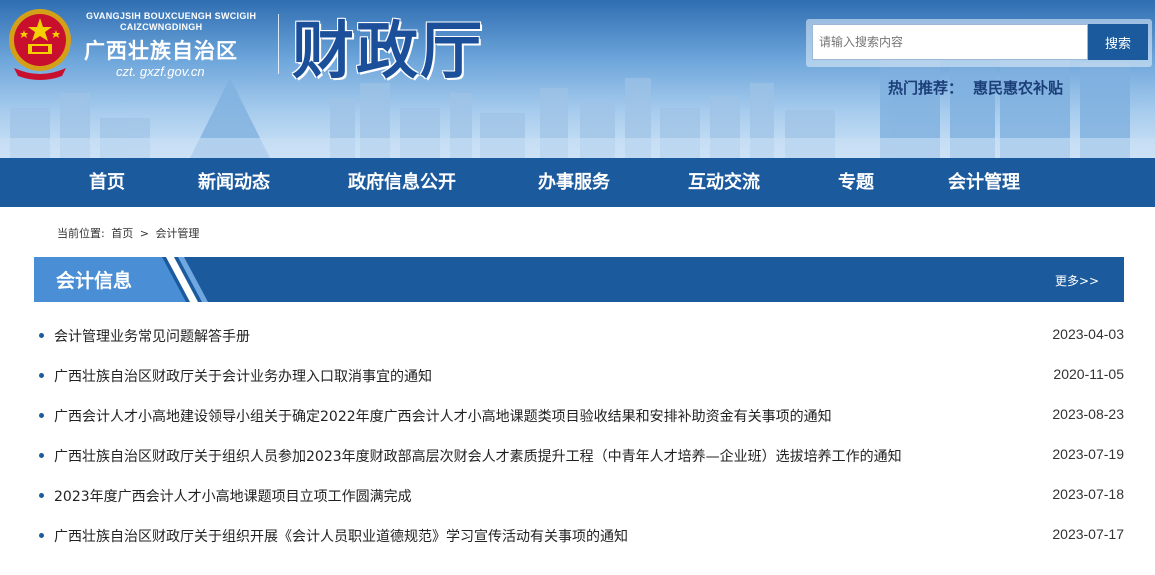  What do you see at coordinates (1018, 87) in the screenshot?
I see `hot-recommend-link: 惠民惠农补贴` at bounding box center [1018, 87].